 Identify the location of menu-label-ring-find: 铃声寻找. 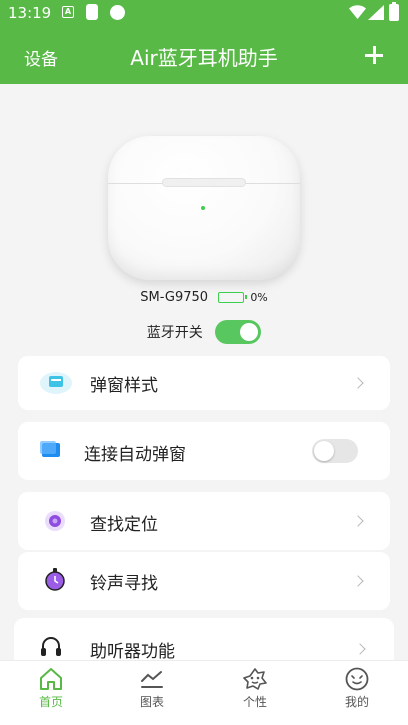
(124, 584).